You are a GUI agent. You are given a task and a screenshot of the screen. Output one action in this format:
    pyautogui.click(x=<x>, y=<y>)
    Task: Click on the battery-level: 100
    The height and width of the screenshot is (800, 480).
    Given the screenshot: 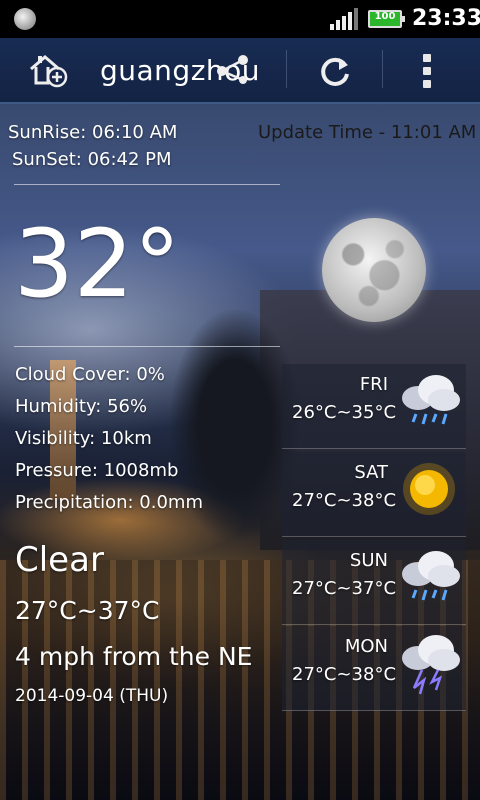 What is the action you would take?
    pyautogui.click(x=385, y=16)
    